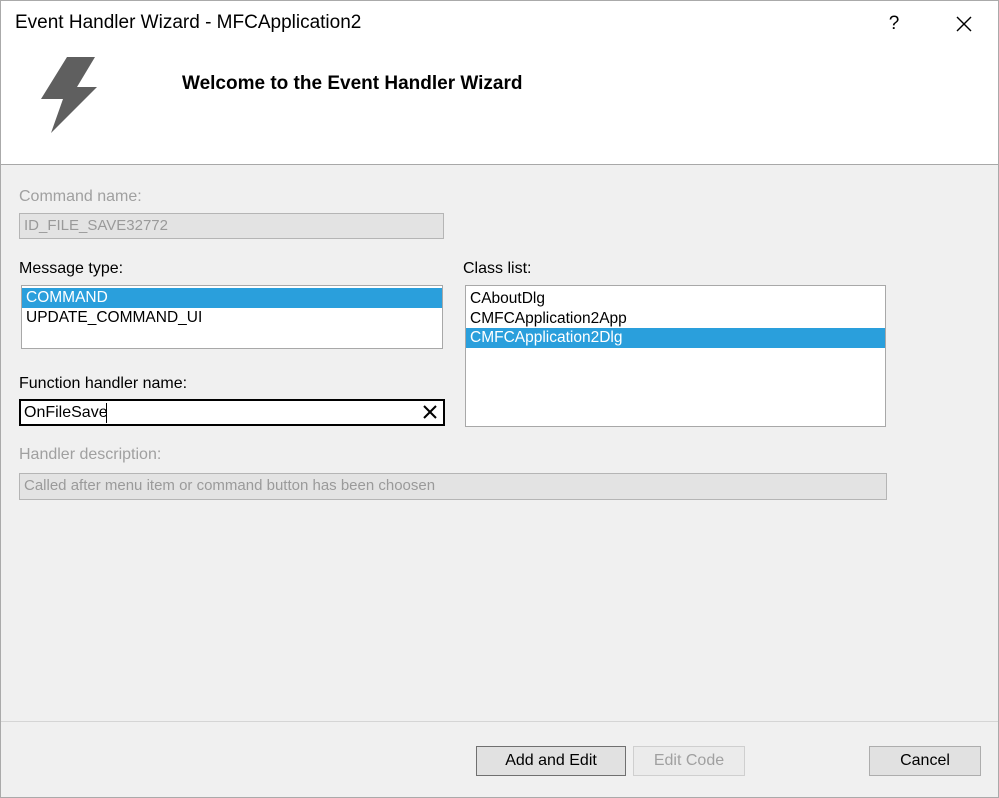 The image size is (999, 798). I want to click on lightning-bolt-icon, so click(69, 95).